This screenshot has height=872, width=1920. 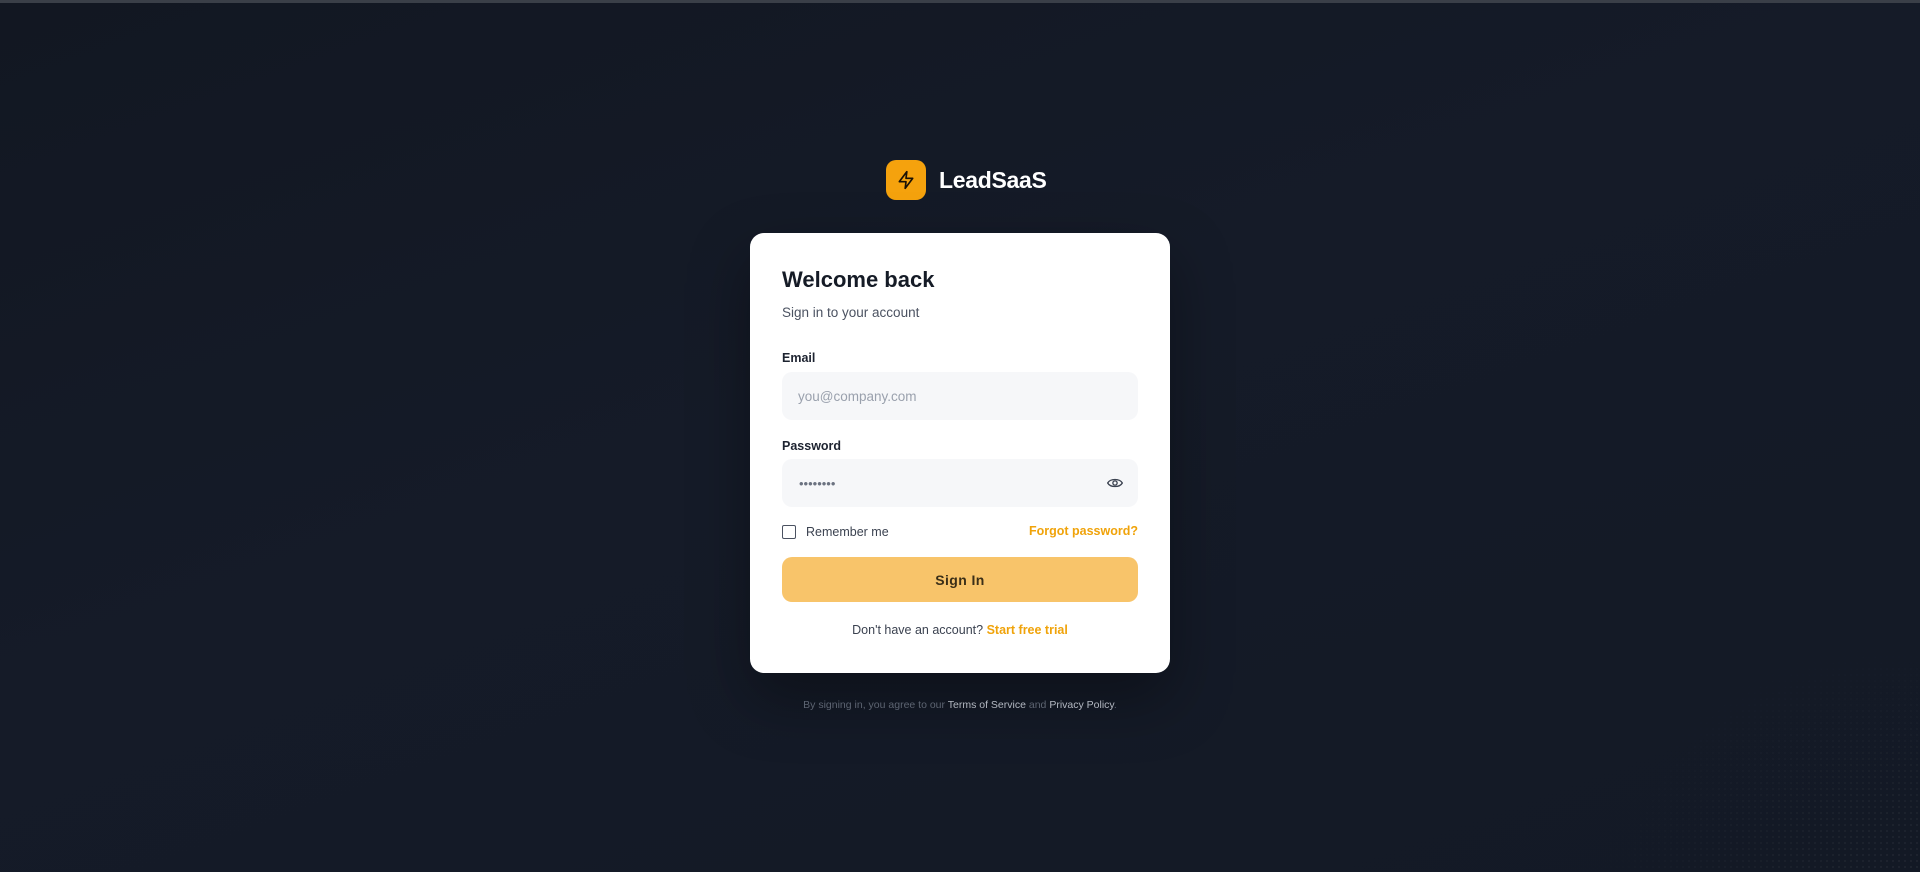 I want to click on signup-prompt-row: Don't have an account? Start free trial, so click(x=960, y=630).